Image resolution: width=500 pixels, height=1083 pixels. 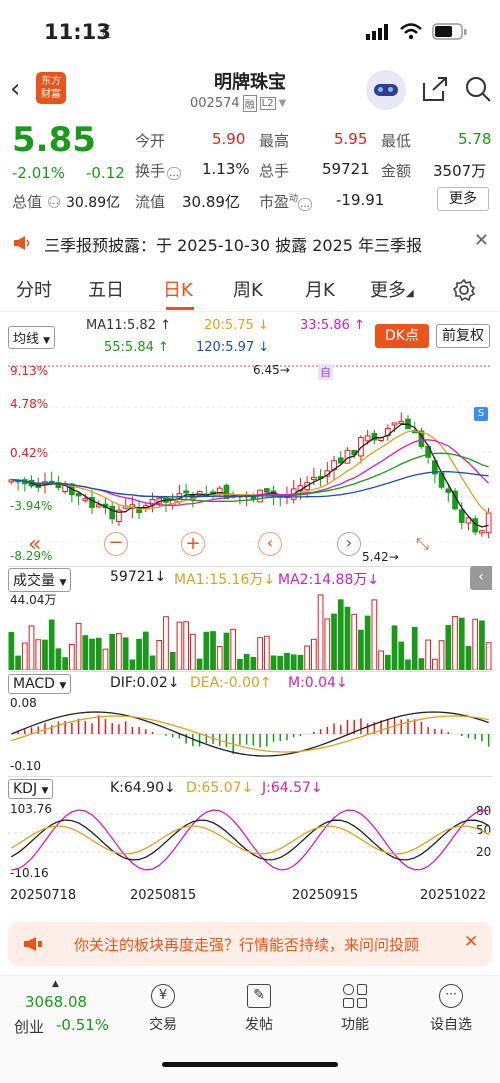 What do you see at coordinates (40, 684) in the screenshot?
I see `macd-indicator-select: MACD ▼` at bounding box center [40, 684].